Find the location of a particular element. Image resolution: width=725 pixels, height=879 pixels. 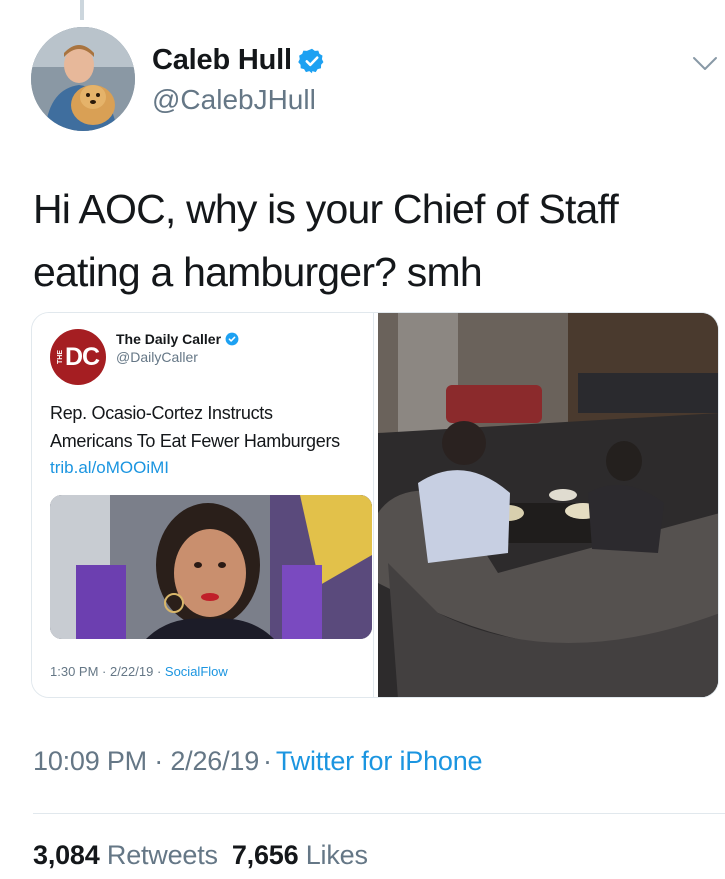

quoted-source: SocialFlow is located at coordinates (196, 671).